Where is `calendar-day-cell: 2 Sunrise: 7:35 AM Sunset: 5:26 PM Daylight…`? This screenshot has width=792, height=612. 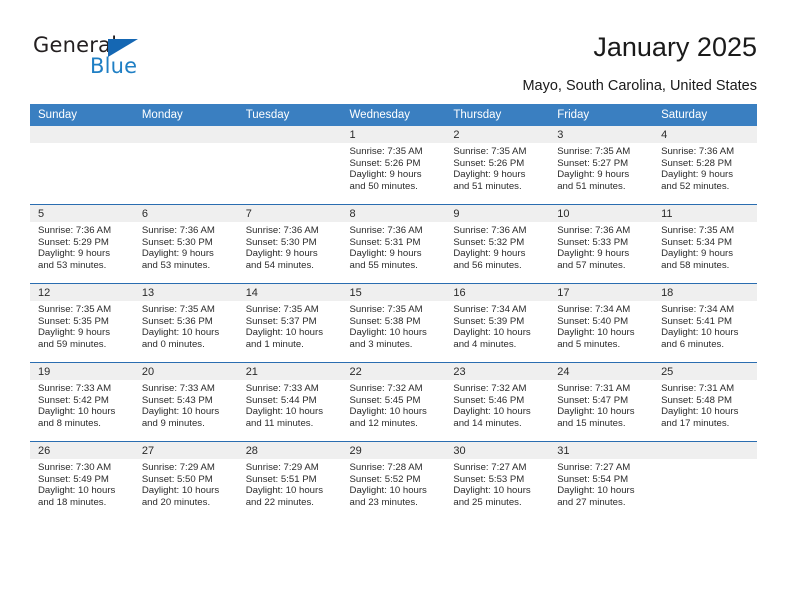 calendar-day-cell: 2 Sunrise: 7:35 AM Sunset: 5:26 PM Daylight… is located at coordinates (497, 165).